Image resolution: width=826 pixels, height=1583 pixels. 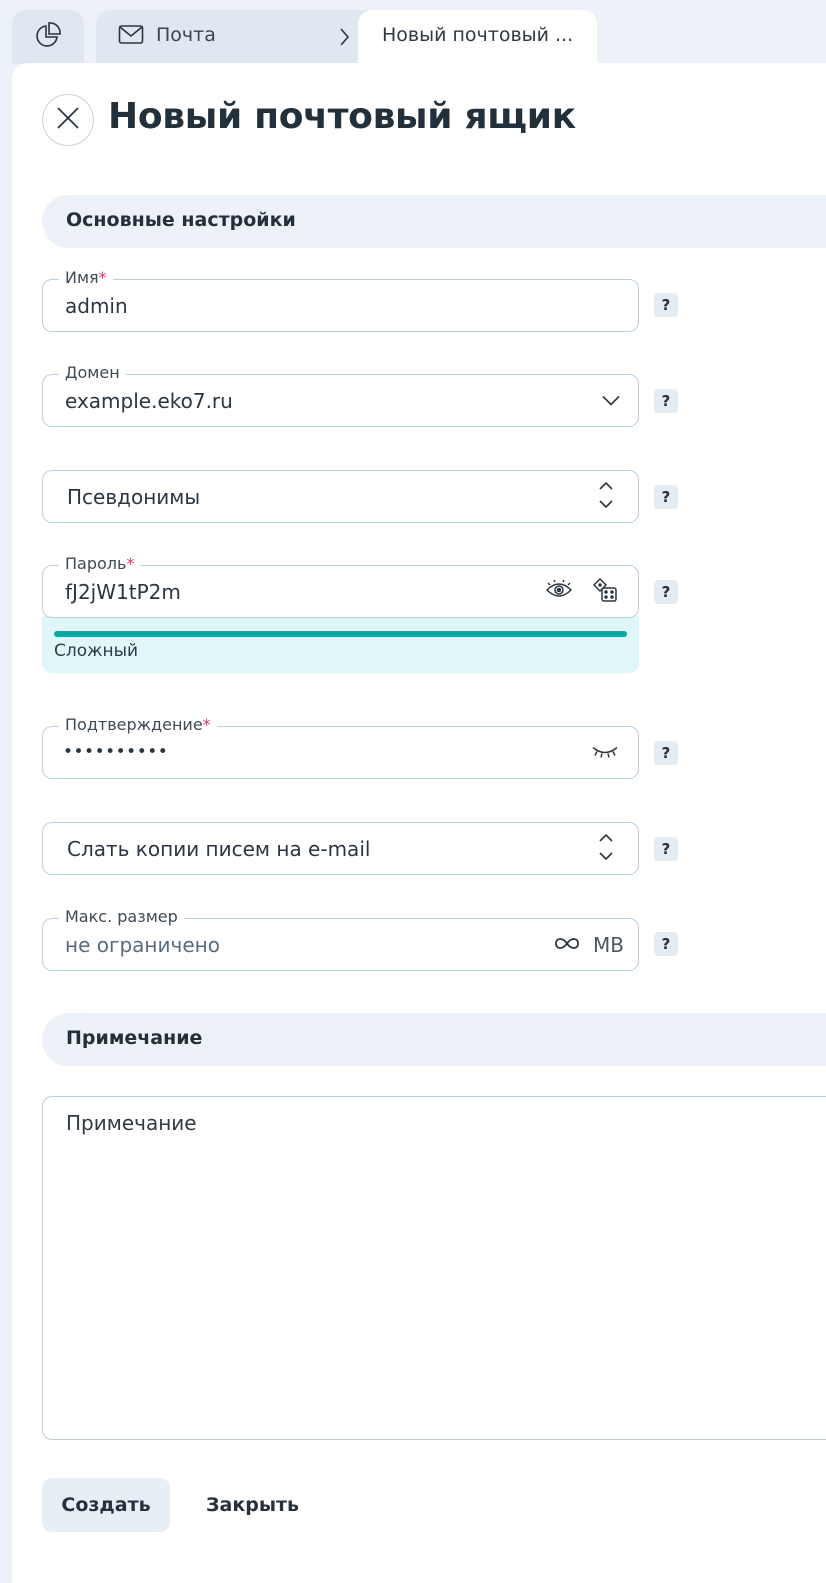 I want to click on tab-dashboard, so click(x=48, y=37).